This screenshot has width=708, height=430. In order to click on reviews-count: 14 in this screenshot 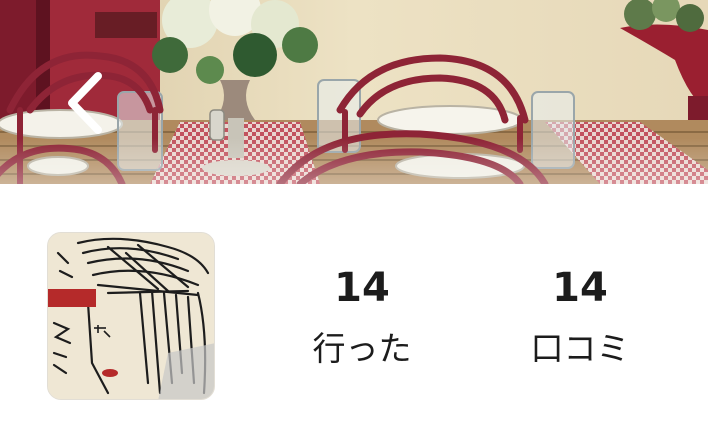, I will do `click(580, 288)`.